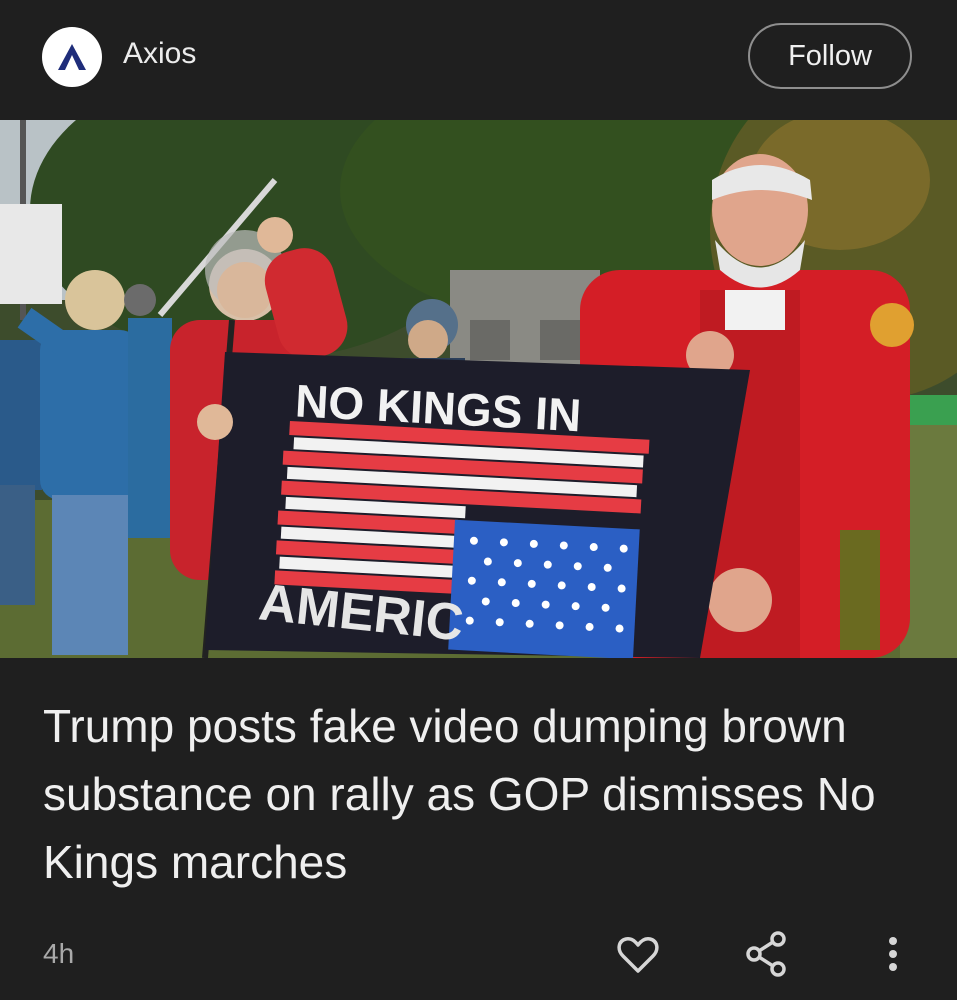 This screenshot has height=1000, width=957. I want to click on more-vertical-icon, so click(893, 956).